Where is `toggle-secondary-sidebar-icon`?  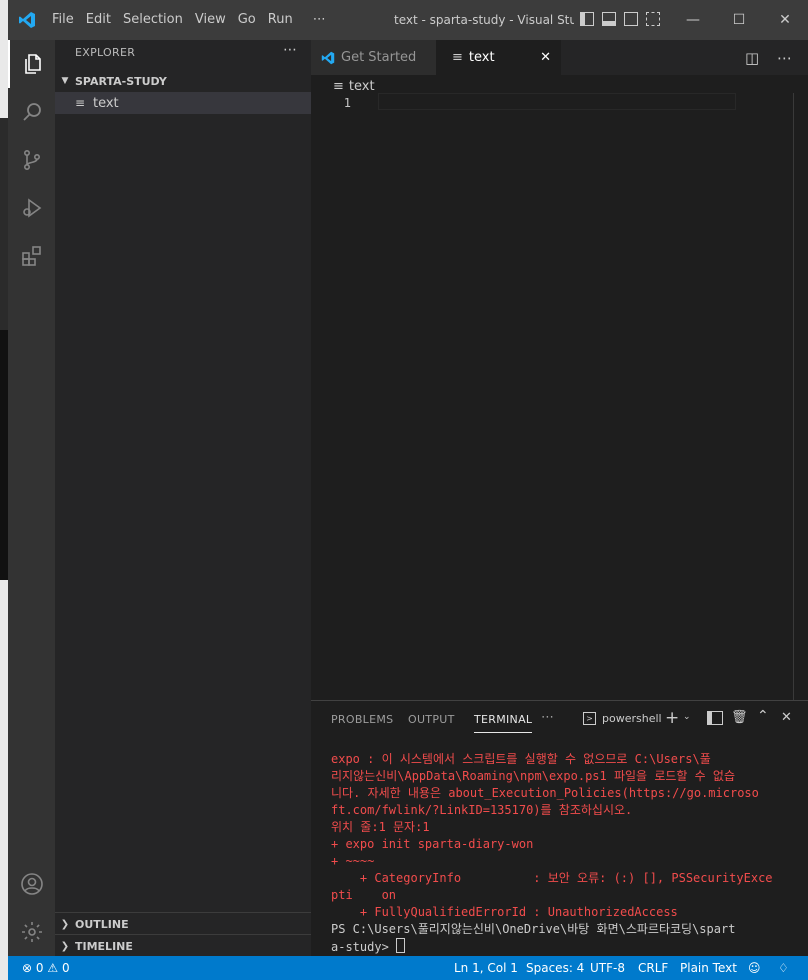 toggle-secondary-sidebar-icon is located at coordinates (631, 19).